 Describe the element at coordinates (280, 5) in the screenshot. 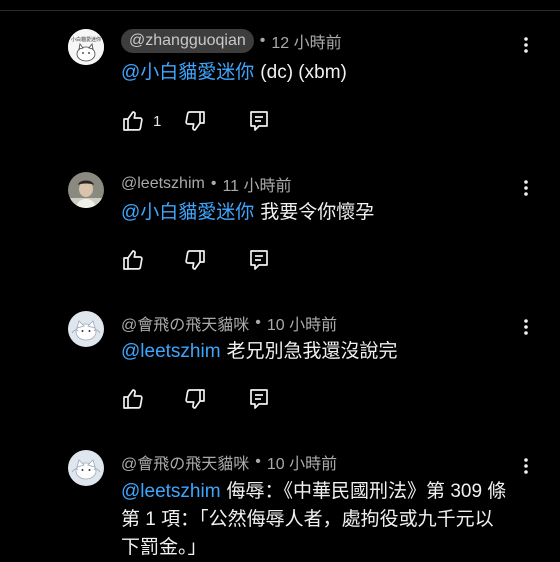

I see `top-divider` at that location.